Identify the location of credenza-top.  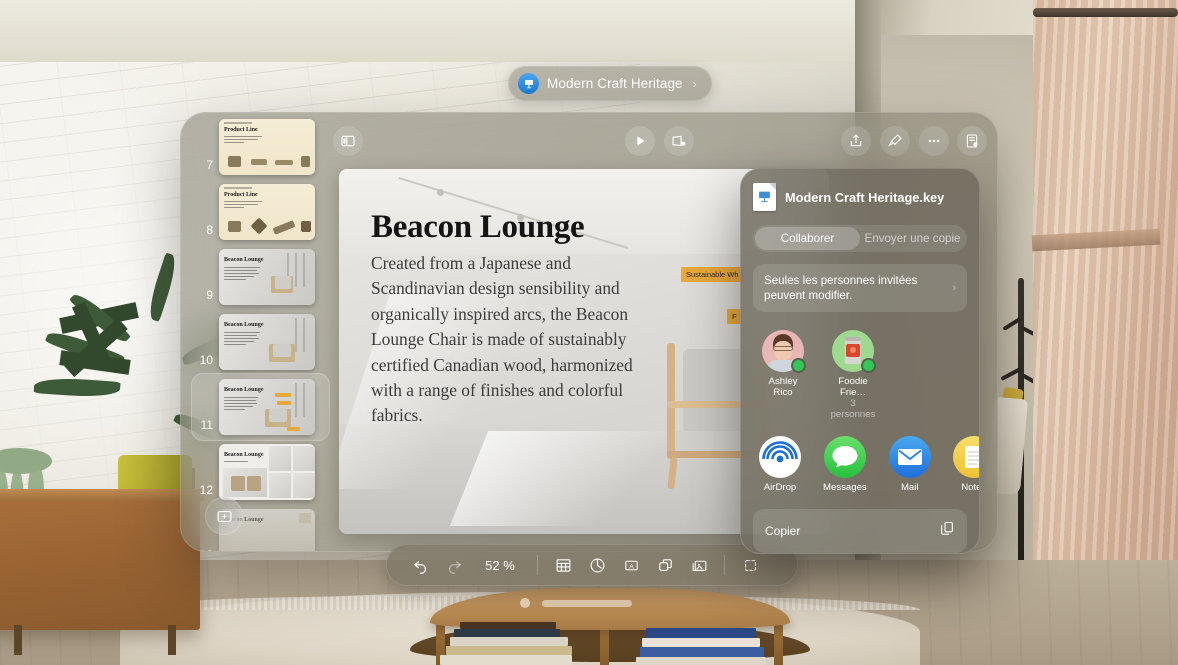
(102, 495).